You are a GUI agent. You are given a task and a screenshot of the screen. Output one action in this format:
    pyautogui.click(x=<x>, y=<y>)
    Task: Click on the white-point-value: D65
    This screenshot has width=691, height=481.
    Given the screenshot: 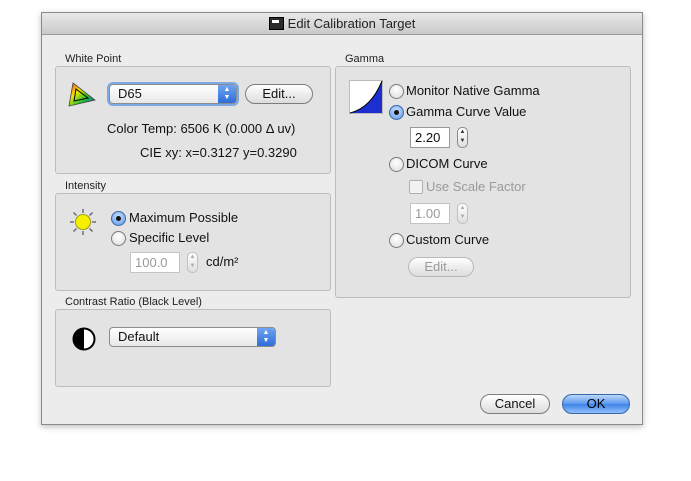 What is the action you would take?
    pyautogui.click(x=130, y=93)
    